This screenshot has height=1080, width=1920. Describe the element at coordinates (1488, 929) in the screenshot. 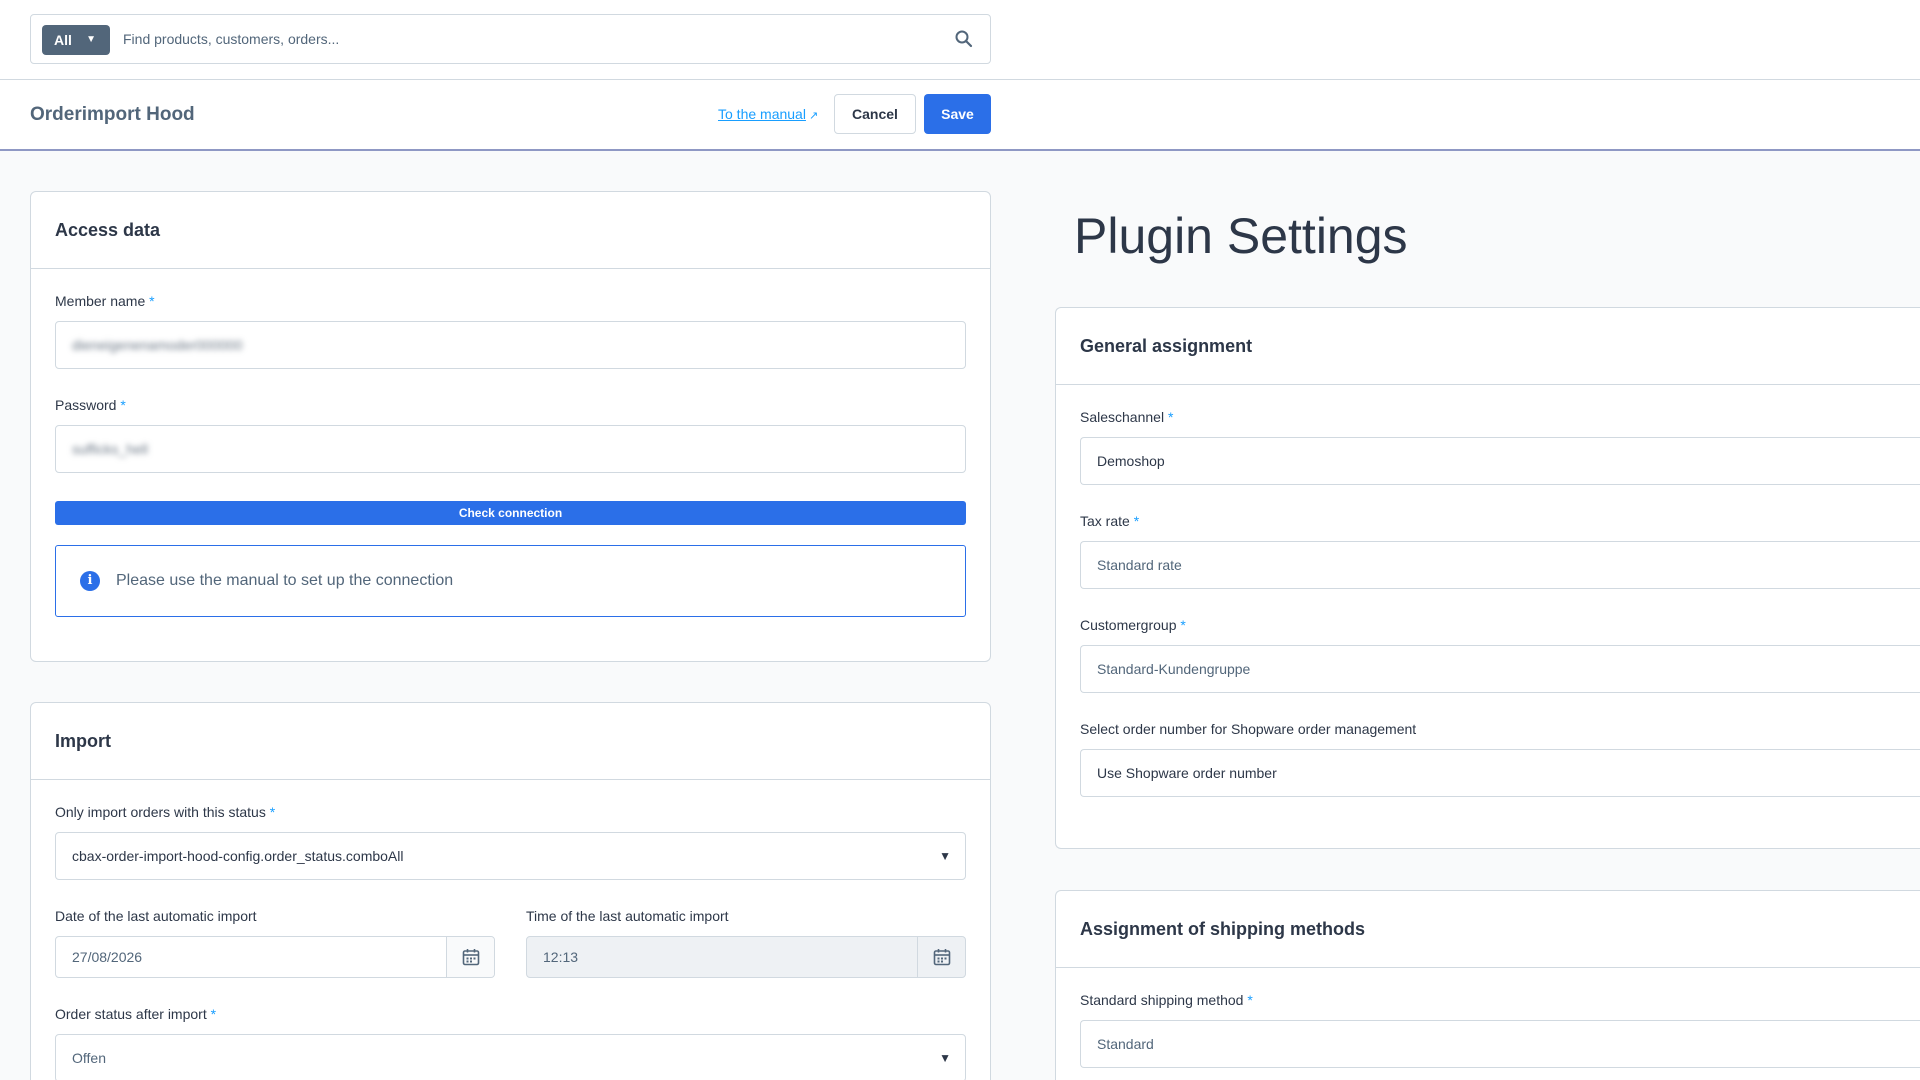

I see `shipping-assignment-title: Assignment of shipping methods` at that location.